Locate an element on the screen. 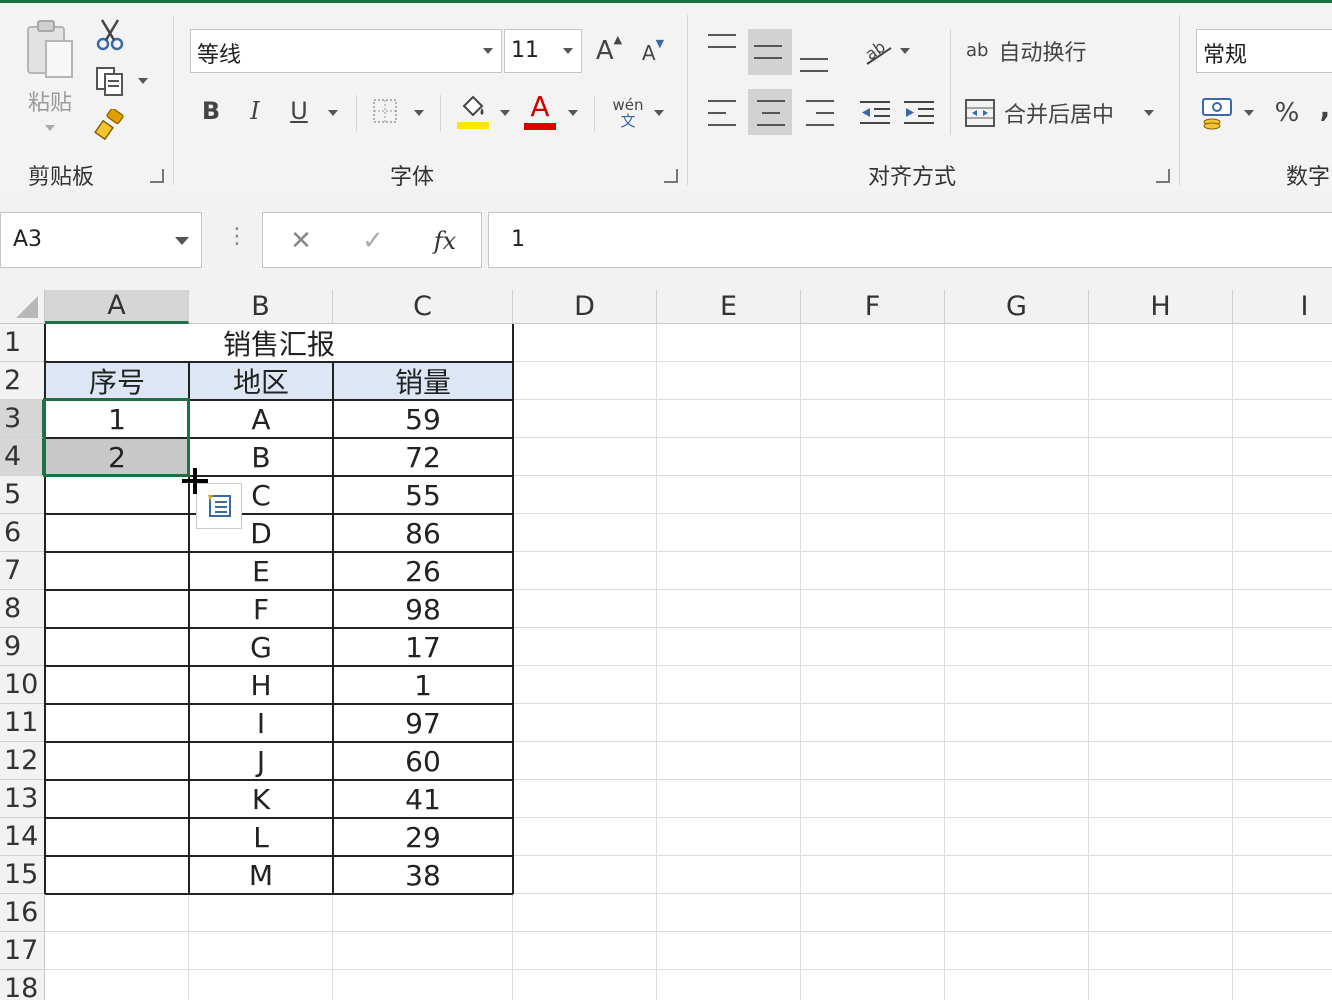 This screenshot has height=1000, width=1332. column-header-e: E is located at coordinates (729, 307).